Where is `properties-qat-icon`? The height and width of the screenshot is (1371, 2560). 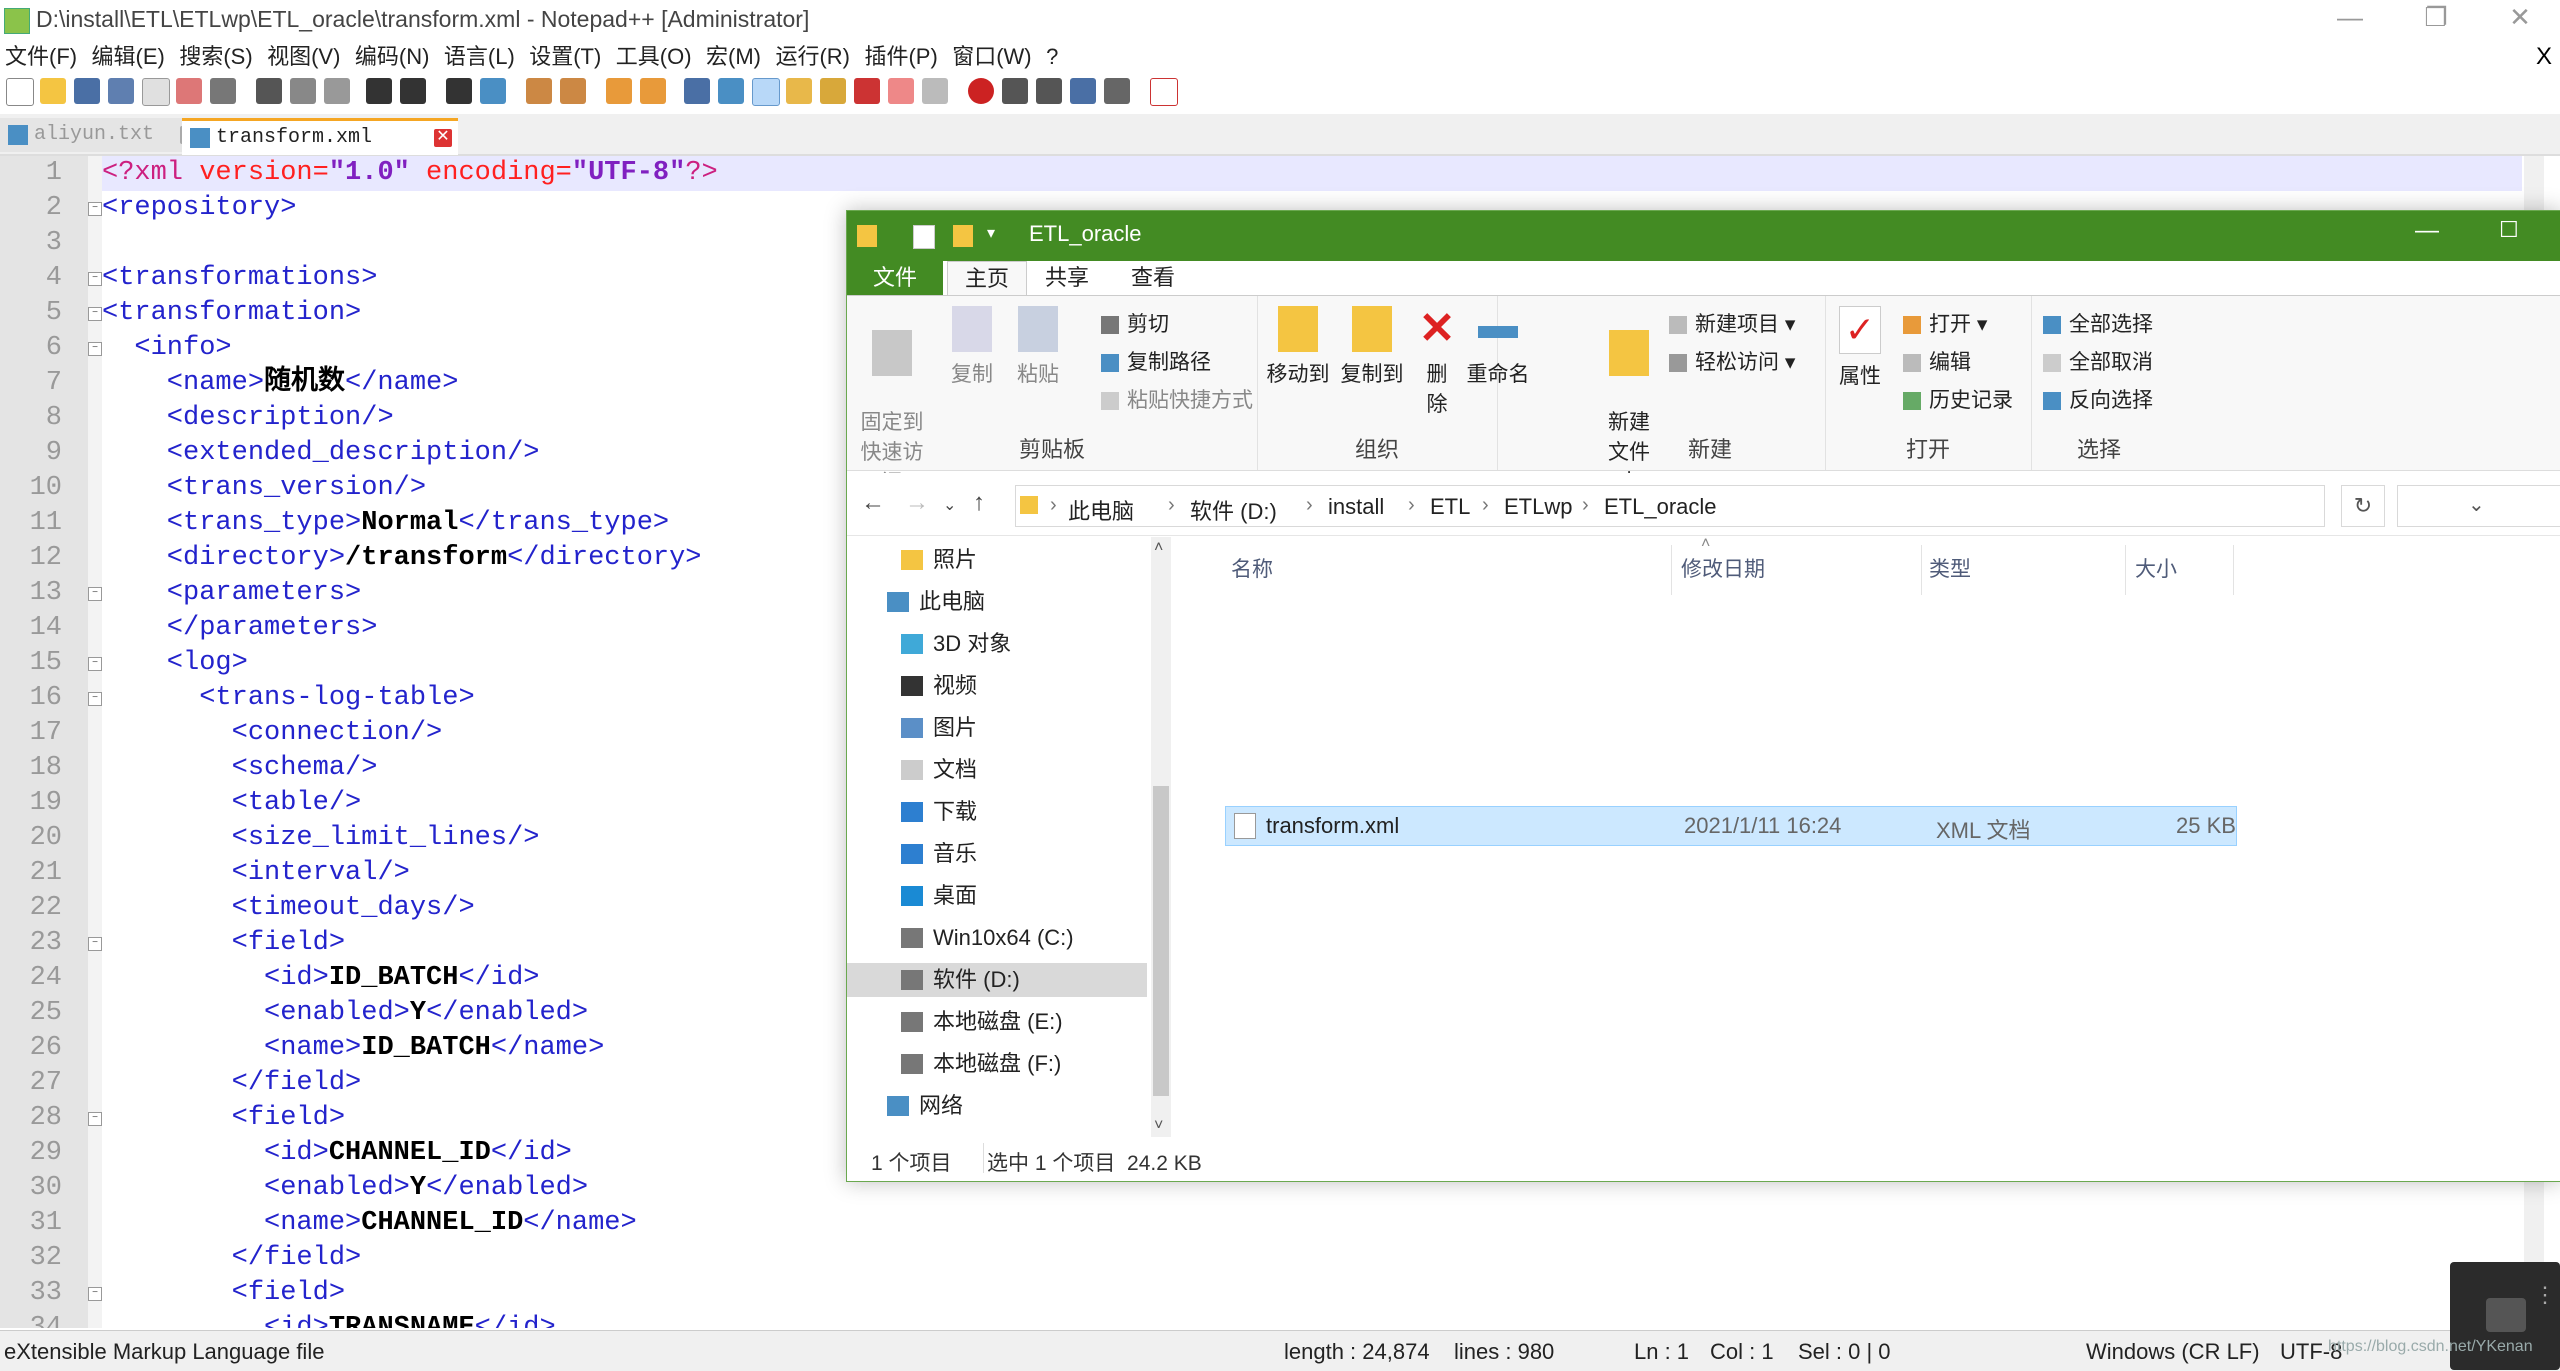 properties-qat-icon is located at coordinates (924, 237).